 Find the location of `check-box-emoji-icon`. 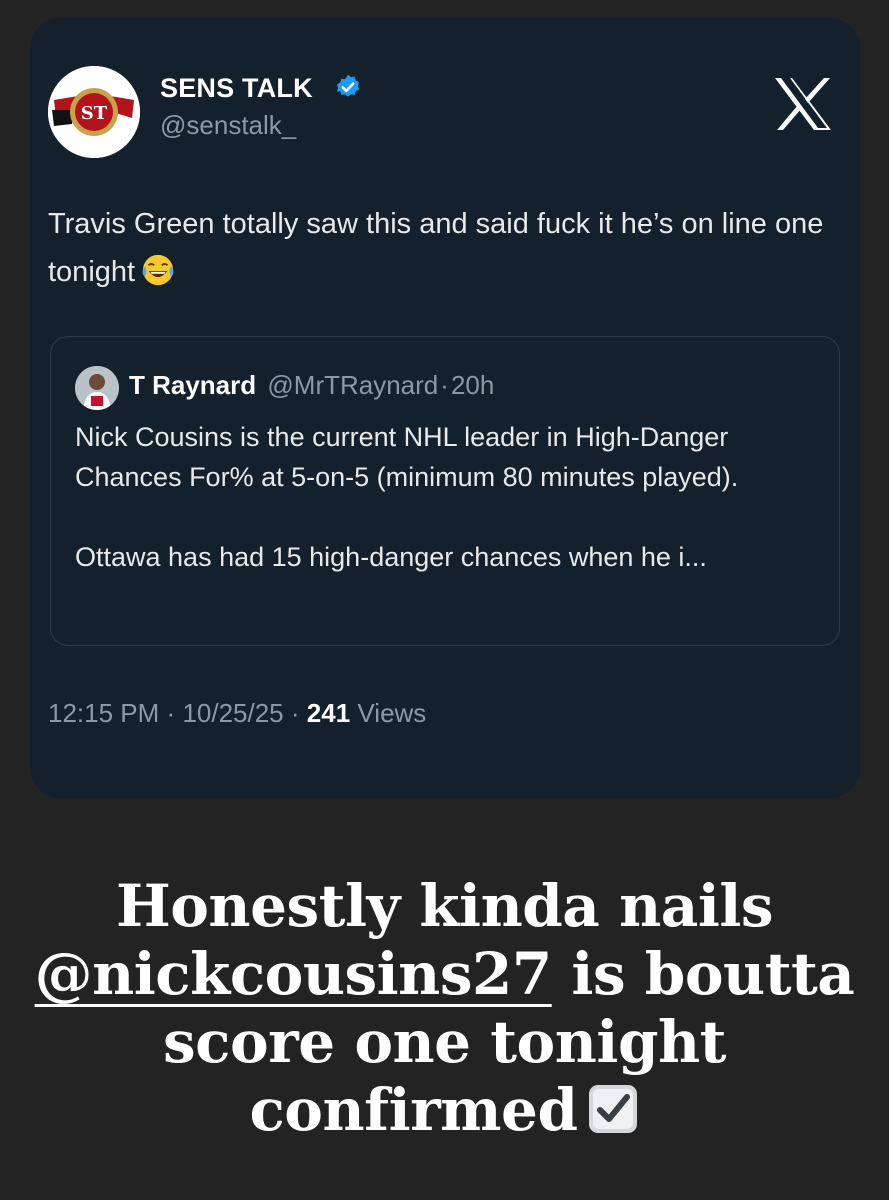

check-box-emoji-icon is located at coordinates (612, 1109).